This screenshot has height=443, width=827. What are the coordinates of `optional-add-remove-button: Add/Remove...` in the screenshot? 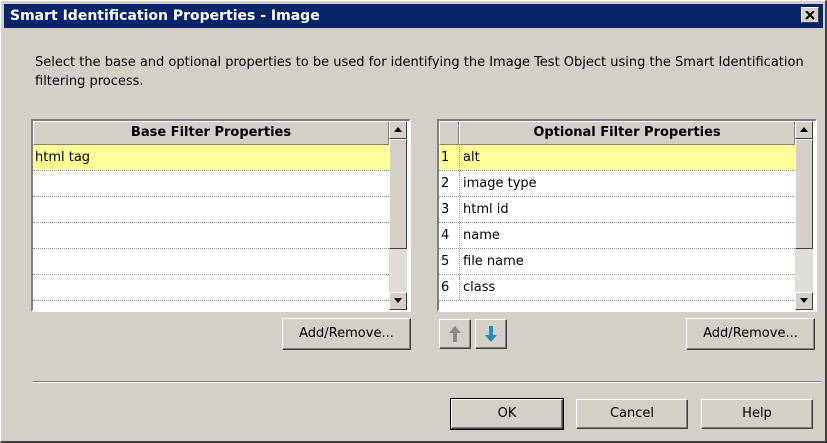 It's located at (750, 334).